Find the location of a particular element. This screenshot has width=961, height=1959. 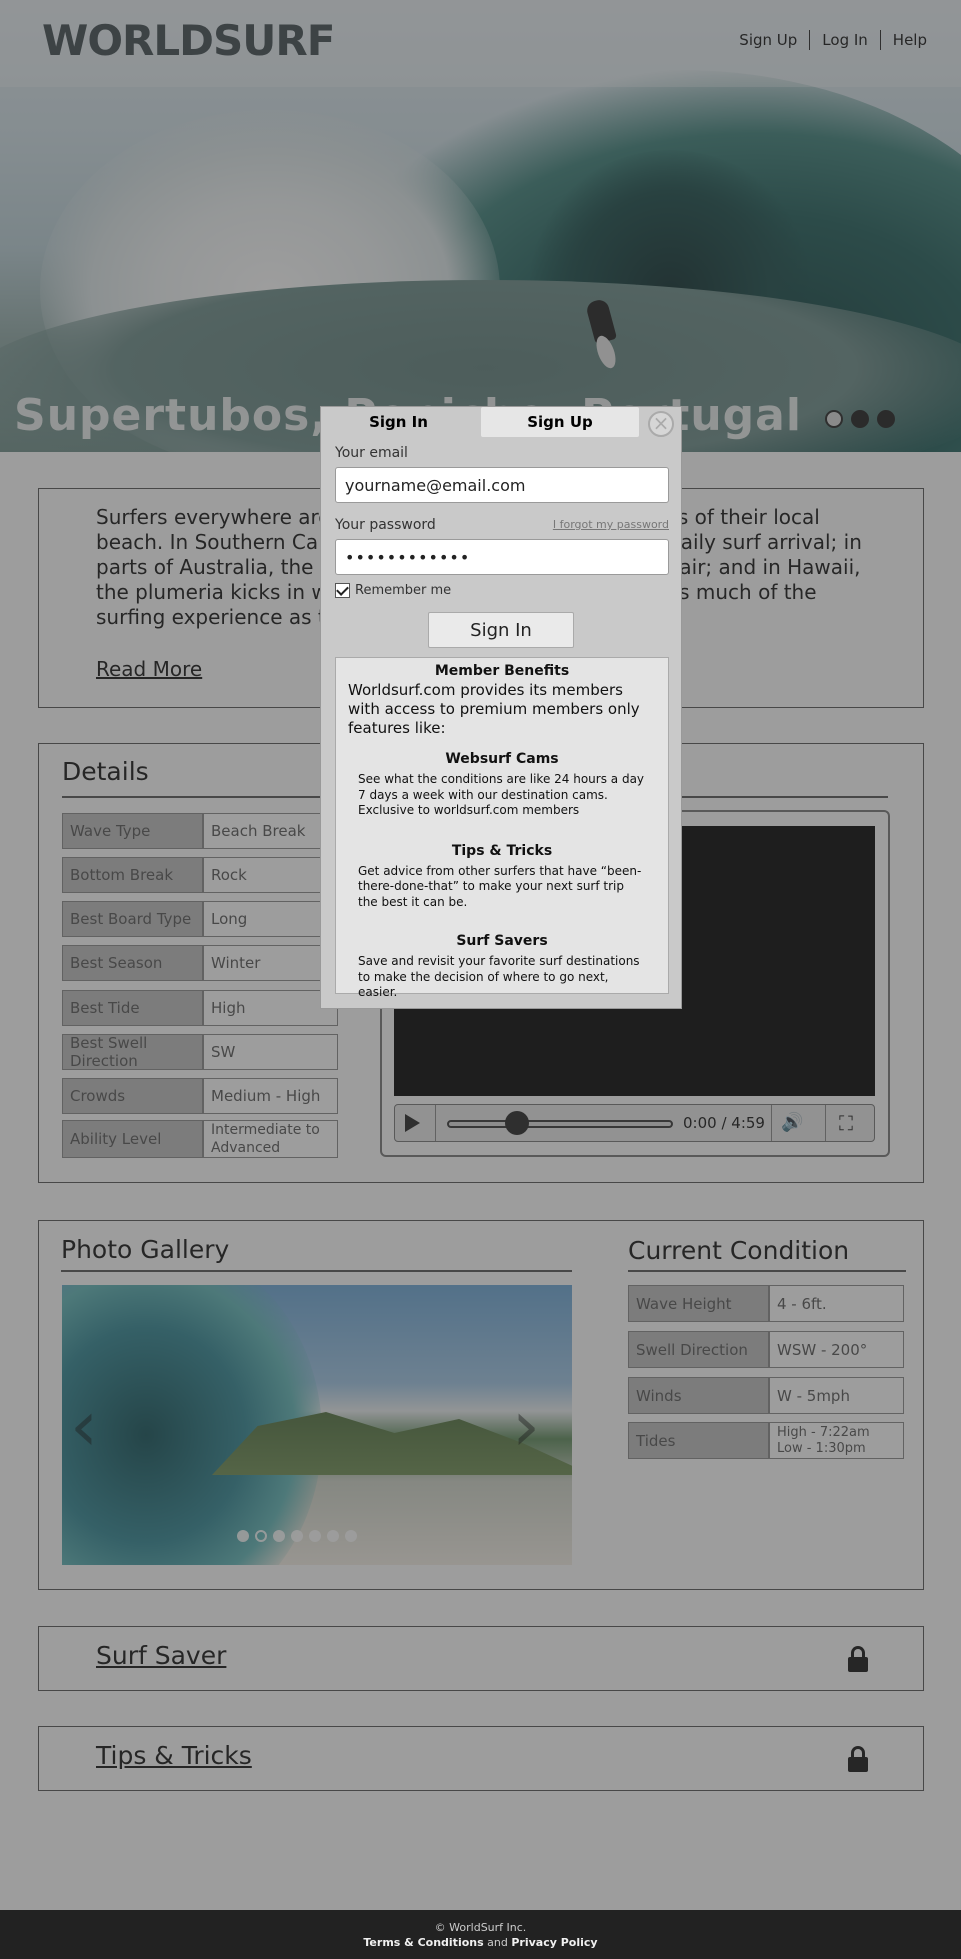

privacy-link: Privacy Policy is located at coordinates (554, 1942).